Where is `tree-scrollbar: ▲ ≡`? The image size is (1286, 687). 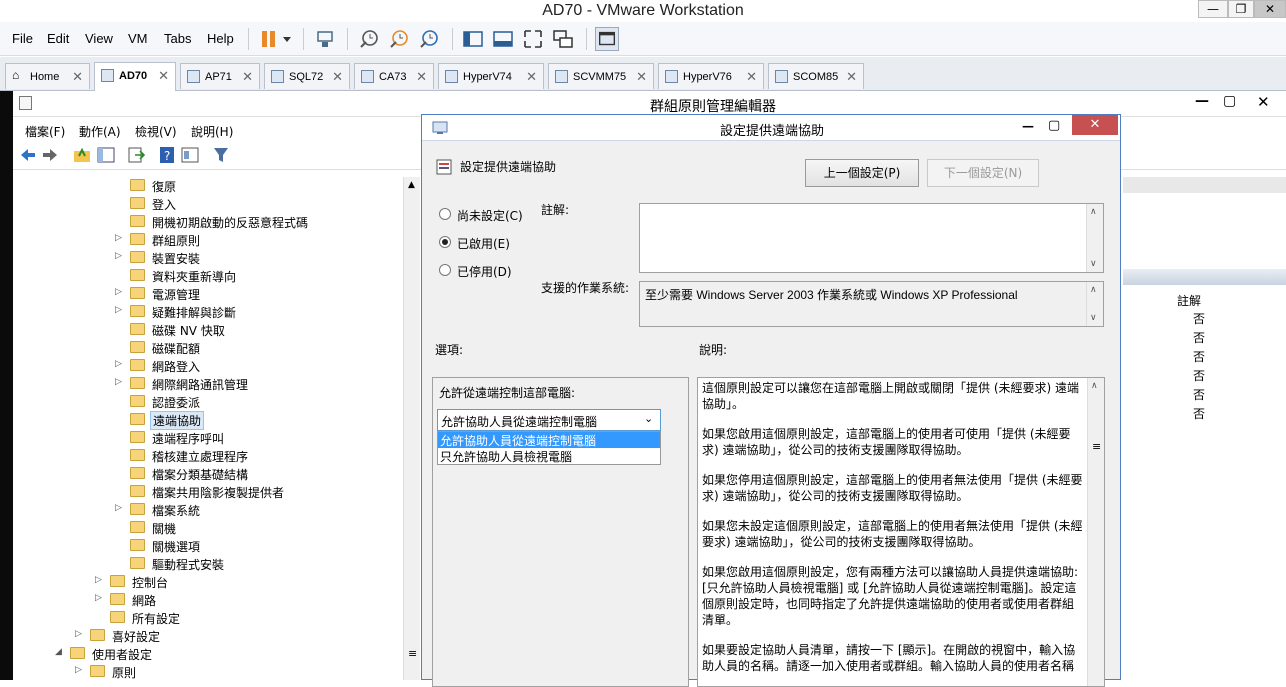
tree-scrollbar: ▲ ≡ is located at coordinates (411, 428).